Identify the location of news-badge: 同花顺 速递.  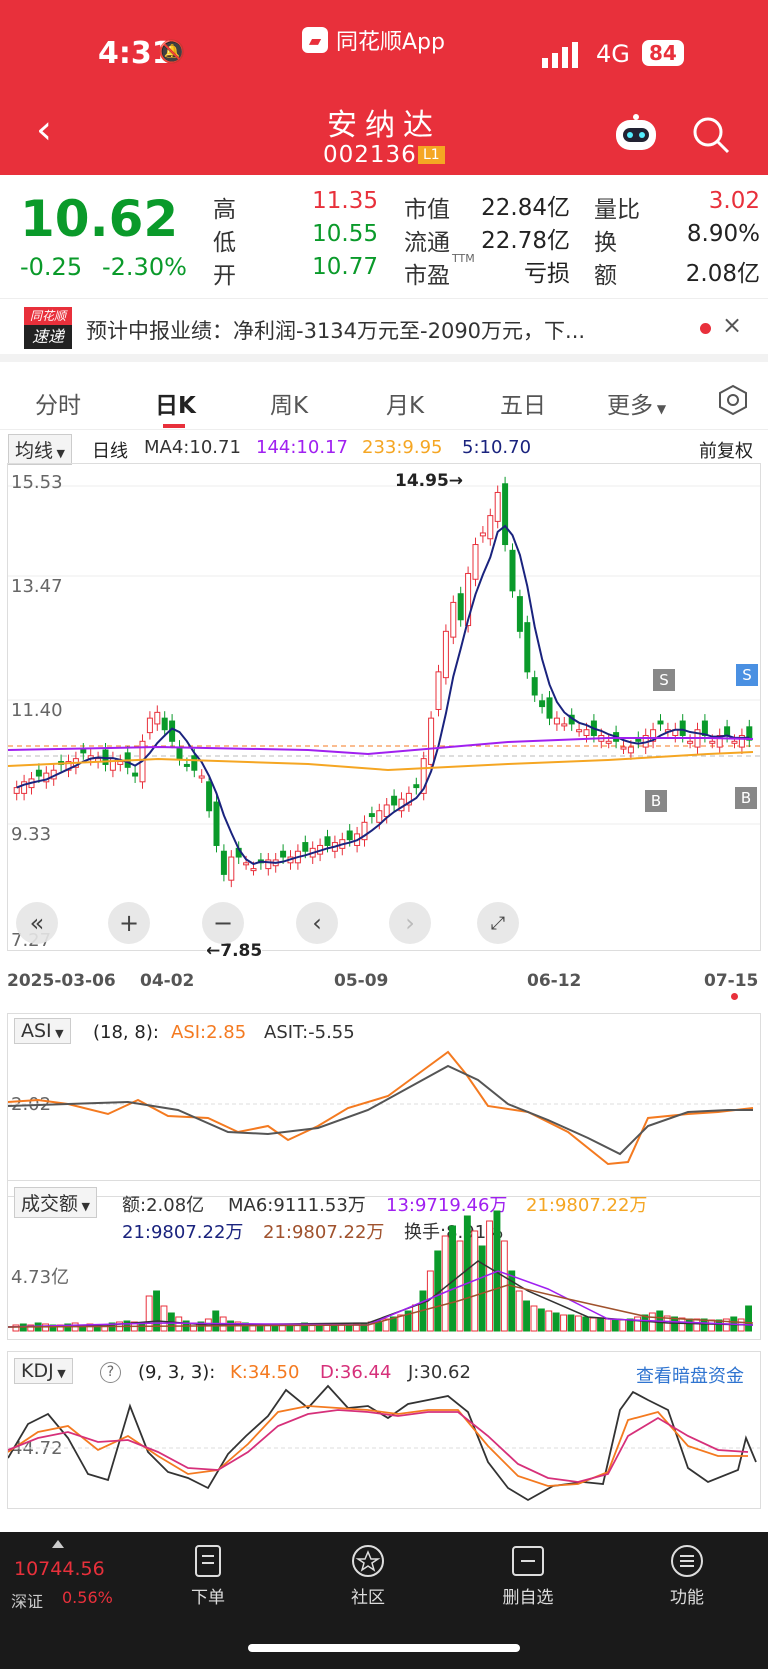
(48, 328).